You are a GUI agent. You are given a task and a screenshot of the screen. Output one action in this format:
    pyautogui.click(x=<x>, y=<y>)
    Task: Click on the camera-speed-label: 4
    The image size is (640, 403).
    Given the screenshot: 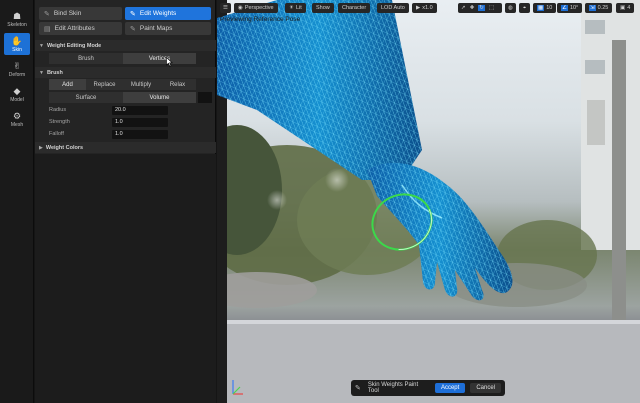 What is the action you would take?
    pyautogui.click(x=629, y=8)
    